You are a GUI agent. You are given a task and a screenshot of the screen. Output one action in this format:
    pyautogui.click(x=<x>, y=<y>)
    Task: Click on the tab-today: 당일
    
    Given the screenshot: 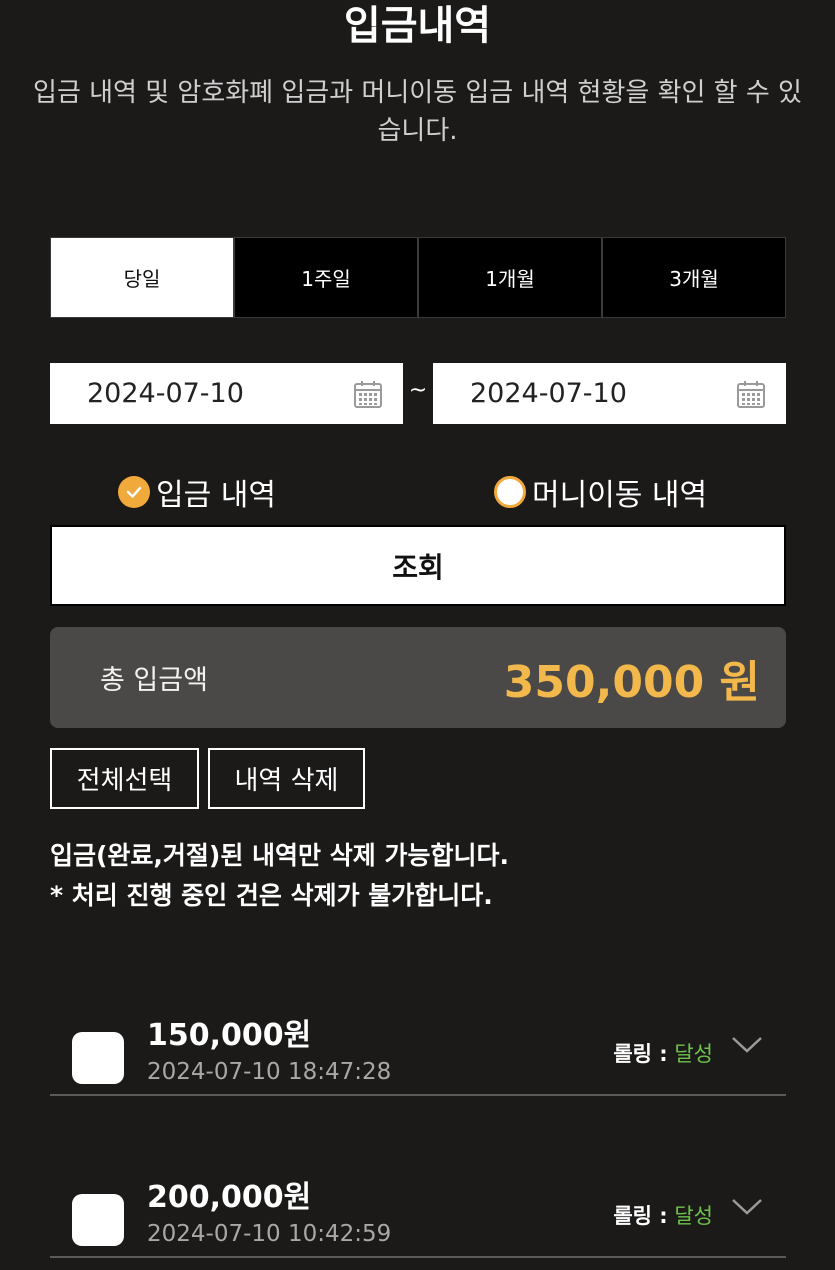 What is the action you would take?
    pyautogui.click(x=142, y=277)
    